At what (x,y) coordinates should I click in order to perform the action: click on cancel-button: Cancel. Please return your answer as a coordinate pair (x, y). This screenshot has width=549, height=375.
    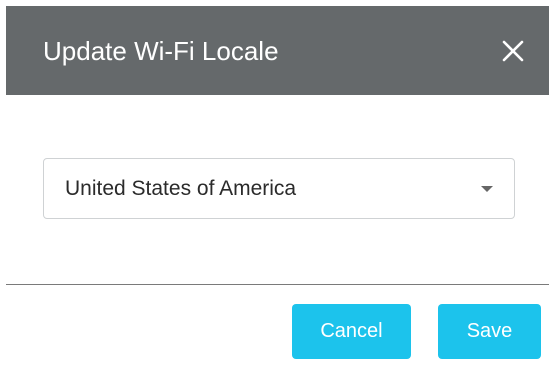
    Looking at the image, I should click on (351, 331).